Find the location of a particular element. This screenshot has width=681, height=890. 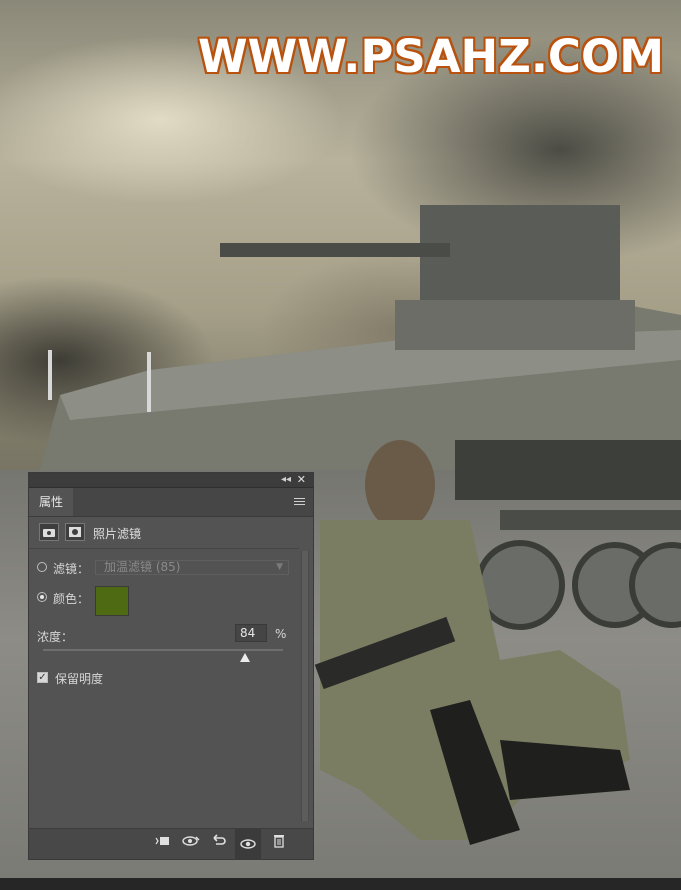

panel-menu-icon is located at coordinates (299, 502).